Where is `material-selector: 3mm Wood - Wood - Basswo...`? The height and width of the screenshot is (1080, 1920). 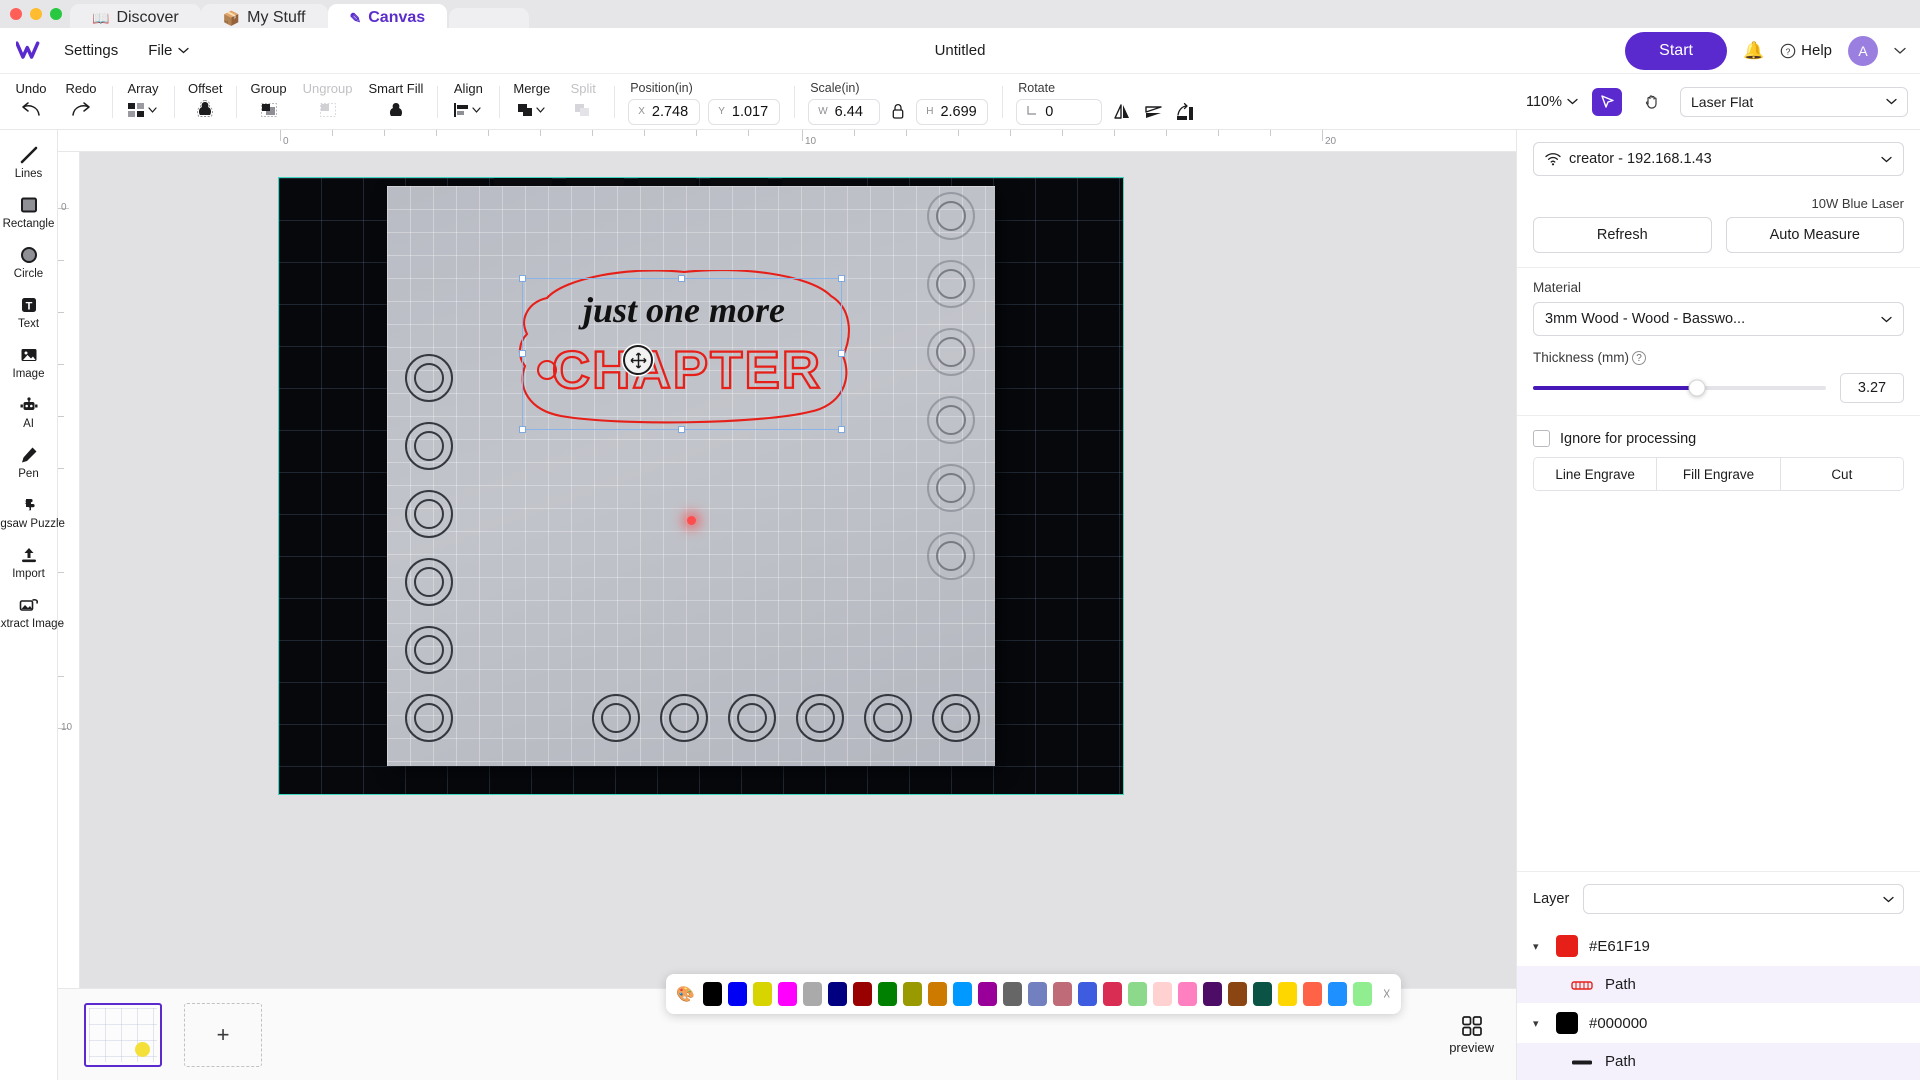
material-selector: 3mm Wood - Wood - Basswo... is located at coordinates (1718, 319).